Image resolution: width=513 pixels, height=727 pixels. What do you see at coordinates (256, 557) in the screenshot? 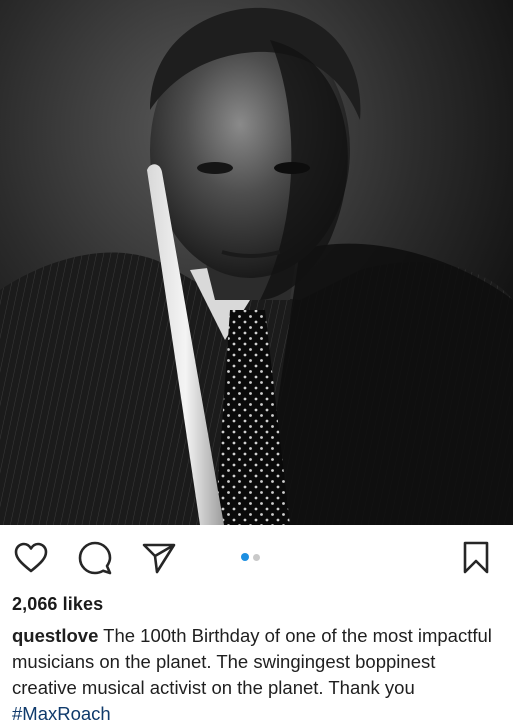
I see `carousel-dot` at bounding box center [256, 557].